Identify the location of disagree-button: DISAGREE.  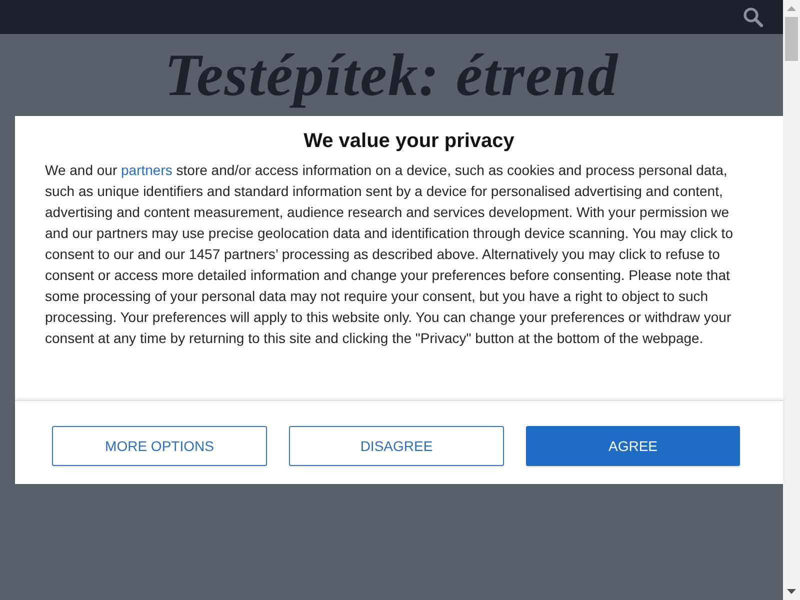
(396, 446).